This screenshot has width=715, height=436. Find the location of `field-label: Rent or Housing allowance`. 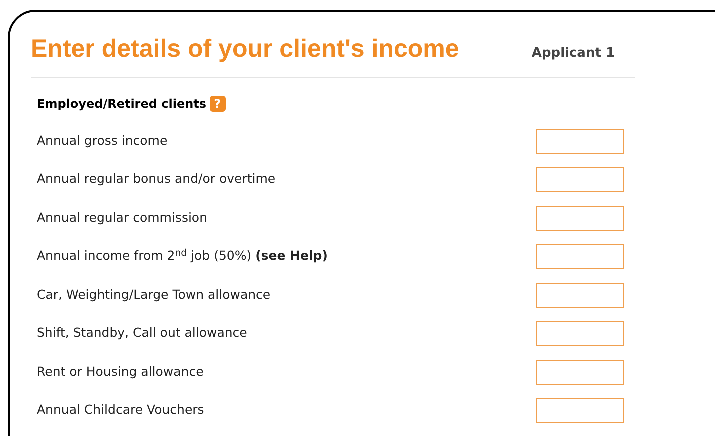

field-label: Rent or Housing allowance is located at coordinates (120, 371).